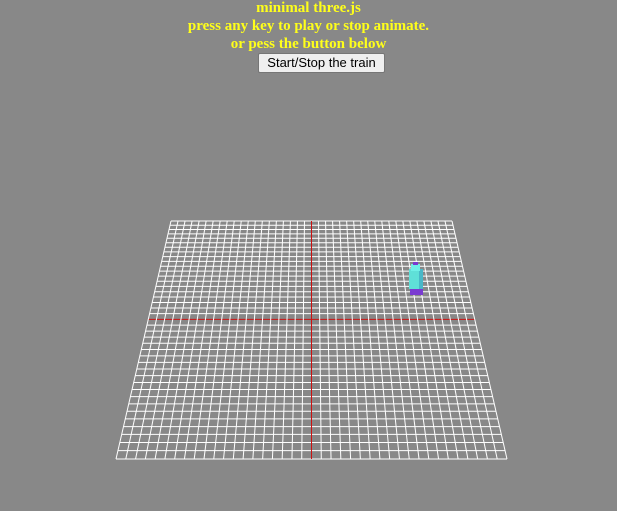  Describe the element at coordinates (415, 263) in the screenshot. I see `train-chimney` at that location.